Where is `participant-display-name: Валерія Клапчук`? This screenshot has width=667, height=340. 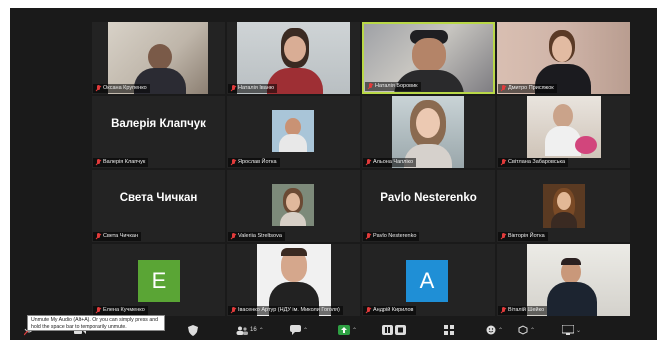 participant-display-name: Валерія Клапчук is located at coordinates (158, 124).